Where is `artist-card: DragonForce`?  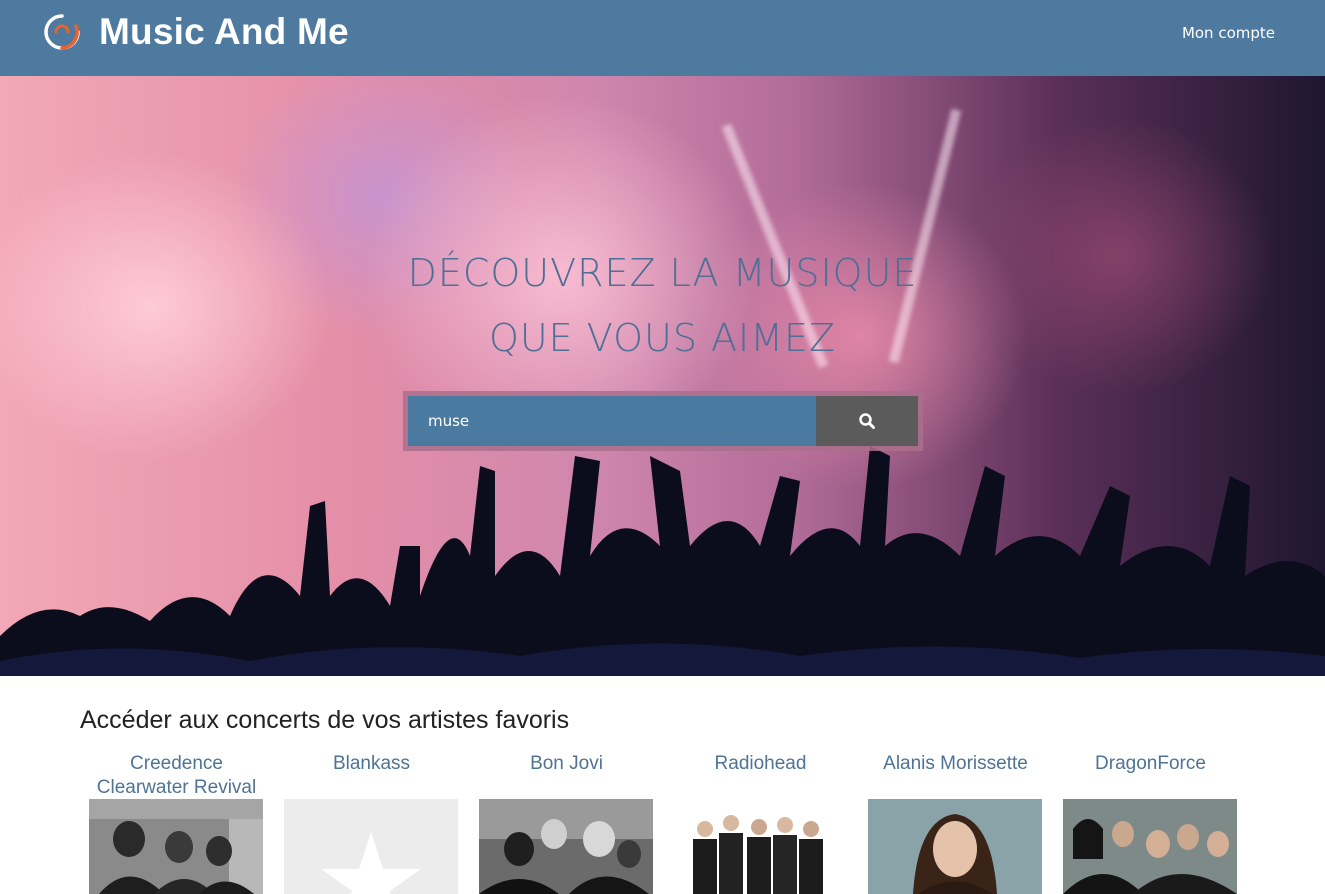 artist-card: DragonForce is located at coordinates (1150, 823).